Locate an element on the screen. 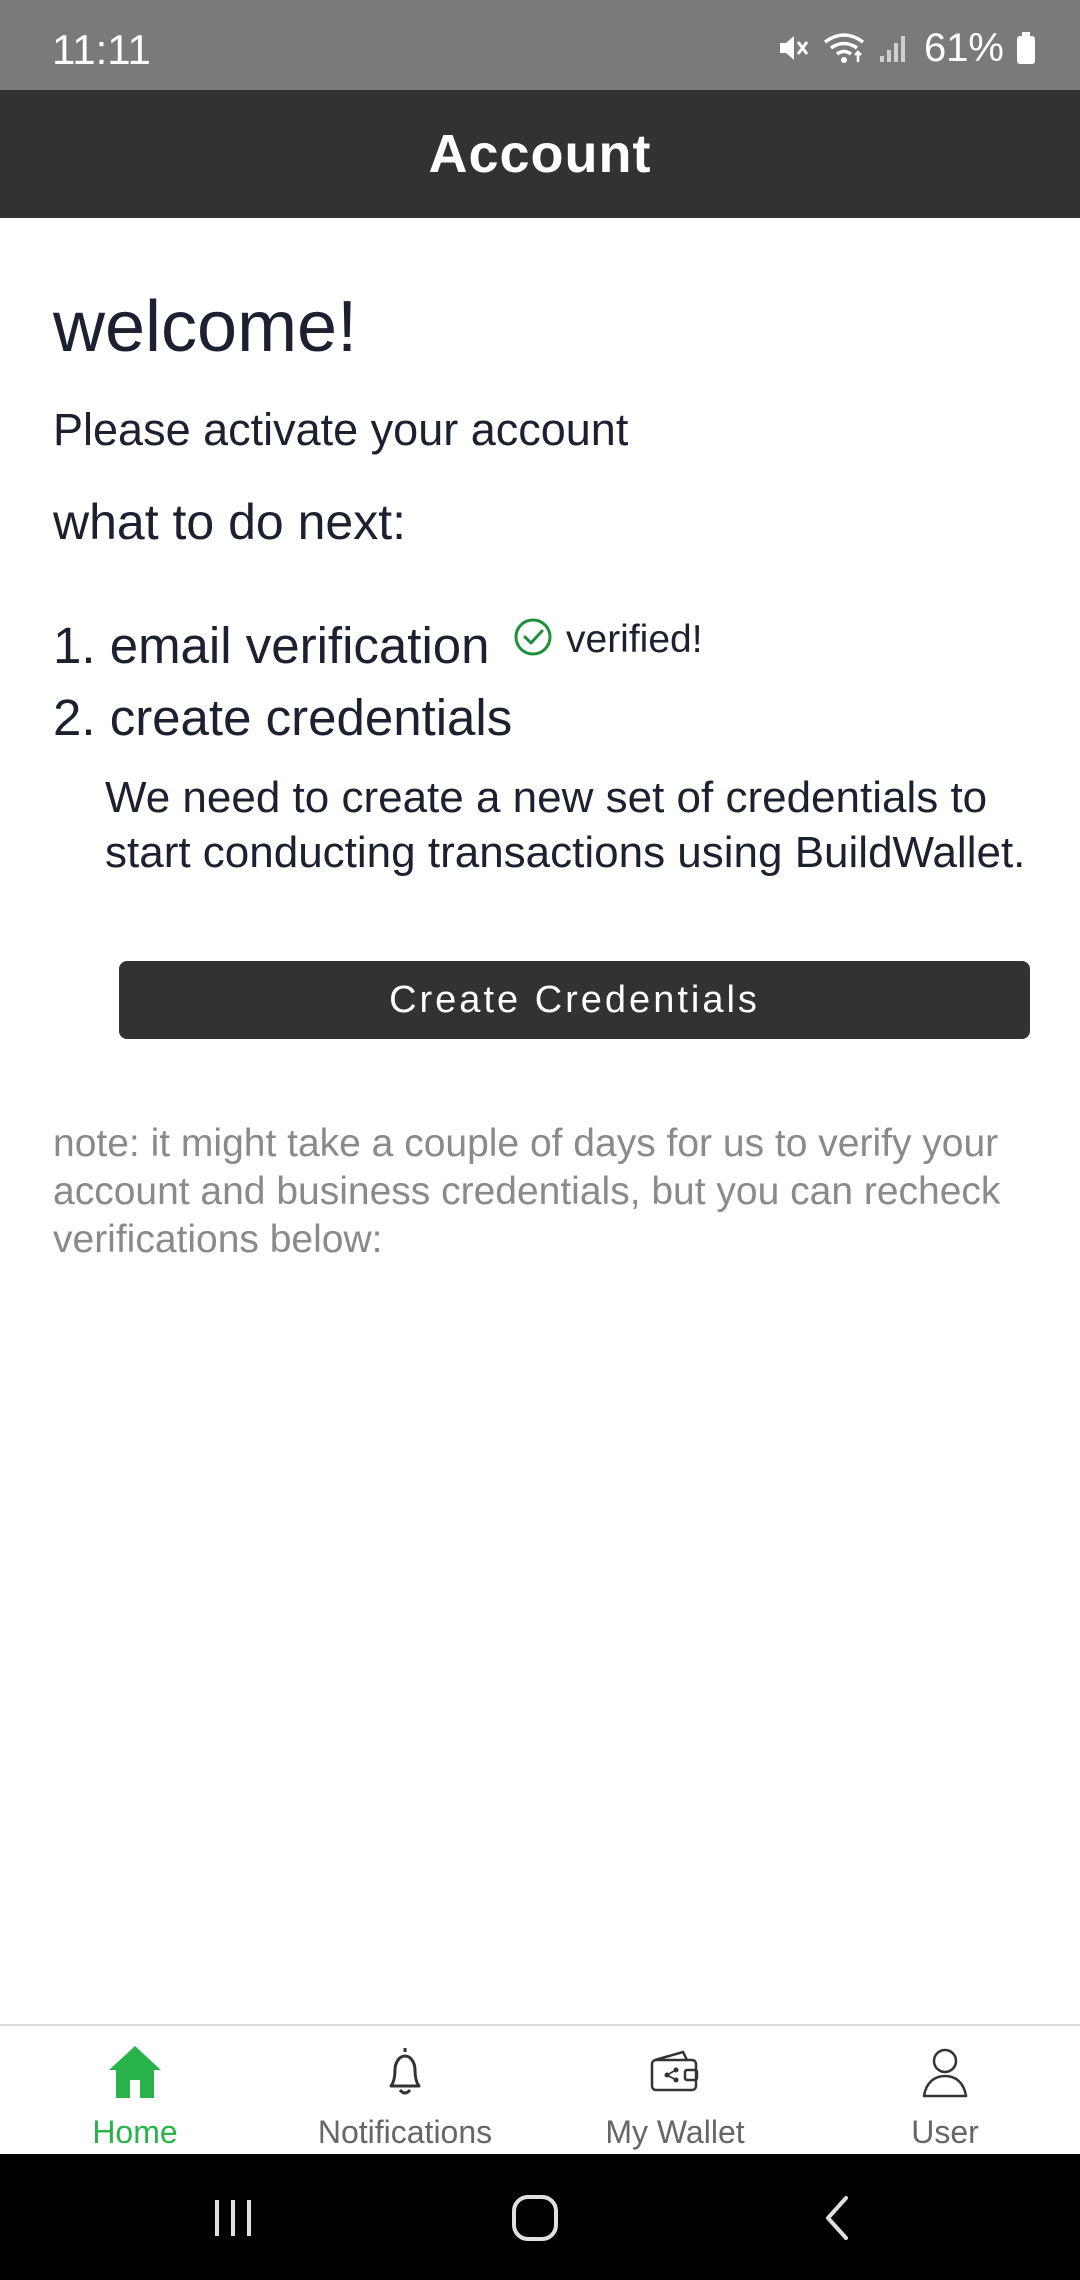 Image resolution: width=1080 pixels, height=2280 pixels. tab-my-wallet: My Wallet is located at coordinates (675, 2091).